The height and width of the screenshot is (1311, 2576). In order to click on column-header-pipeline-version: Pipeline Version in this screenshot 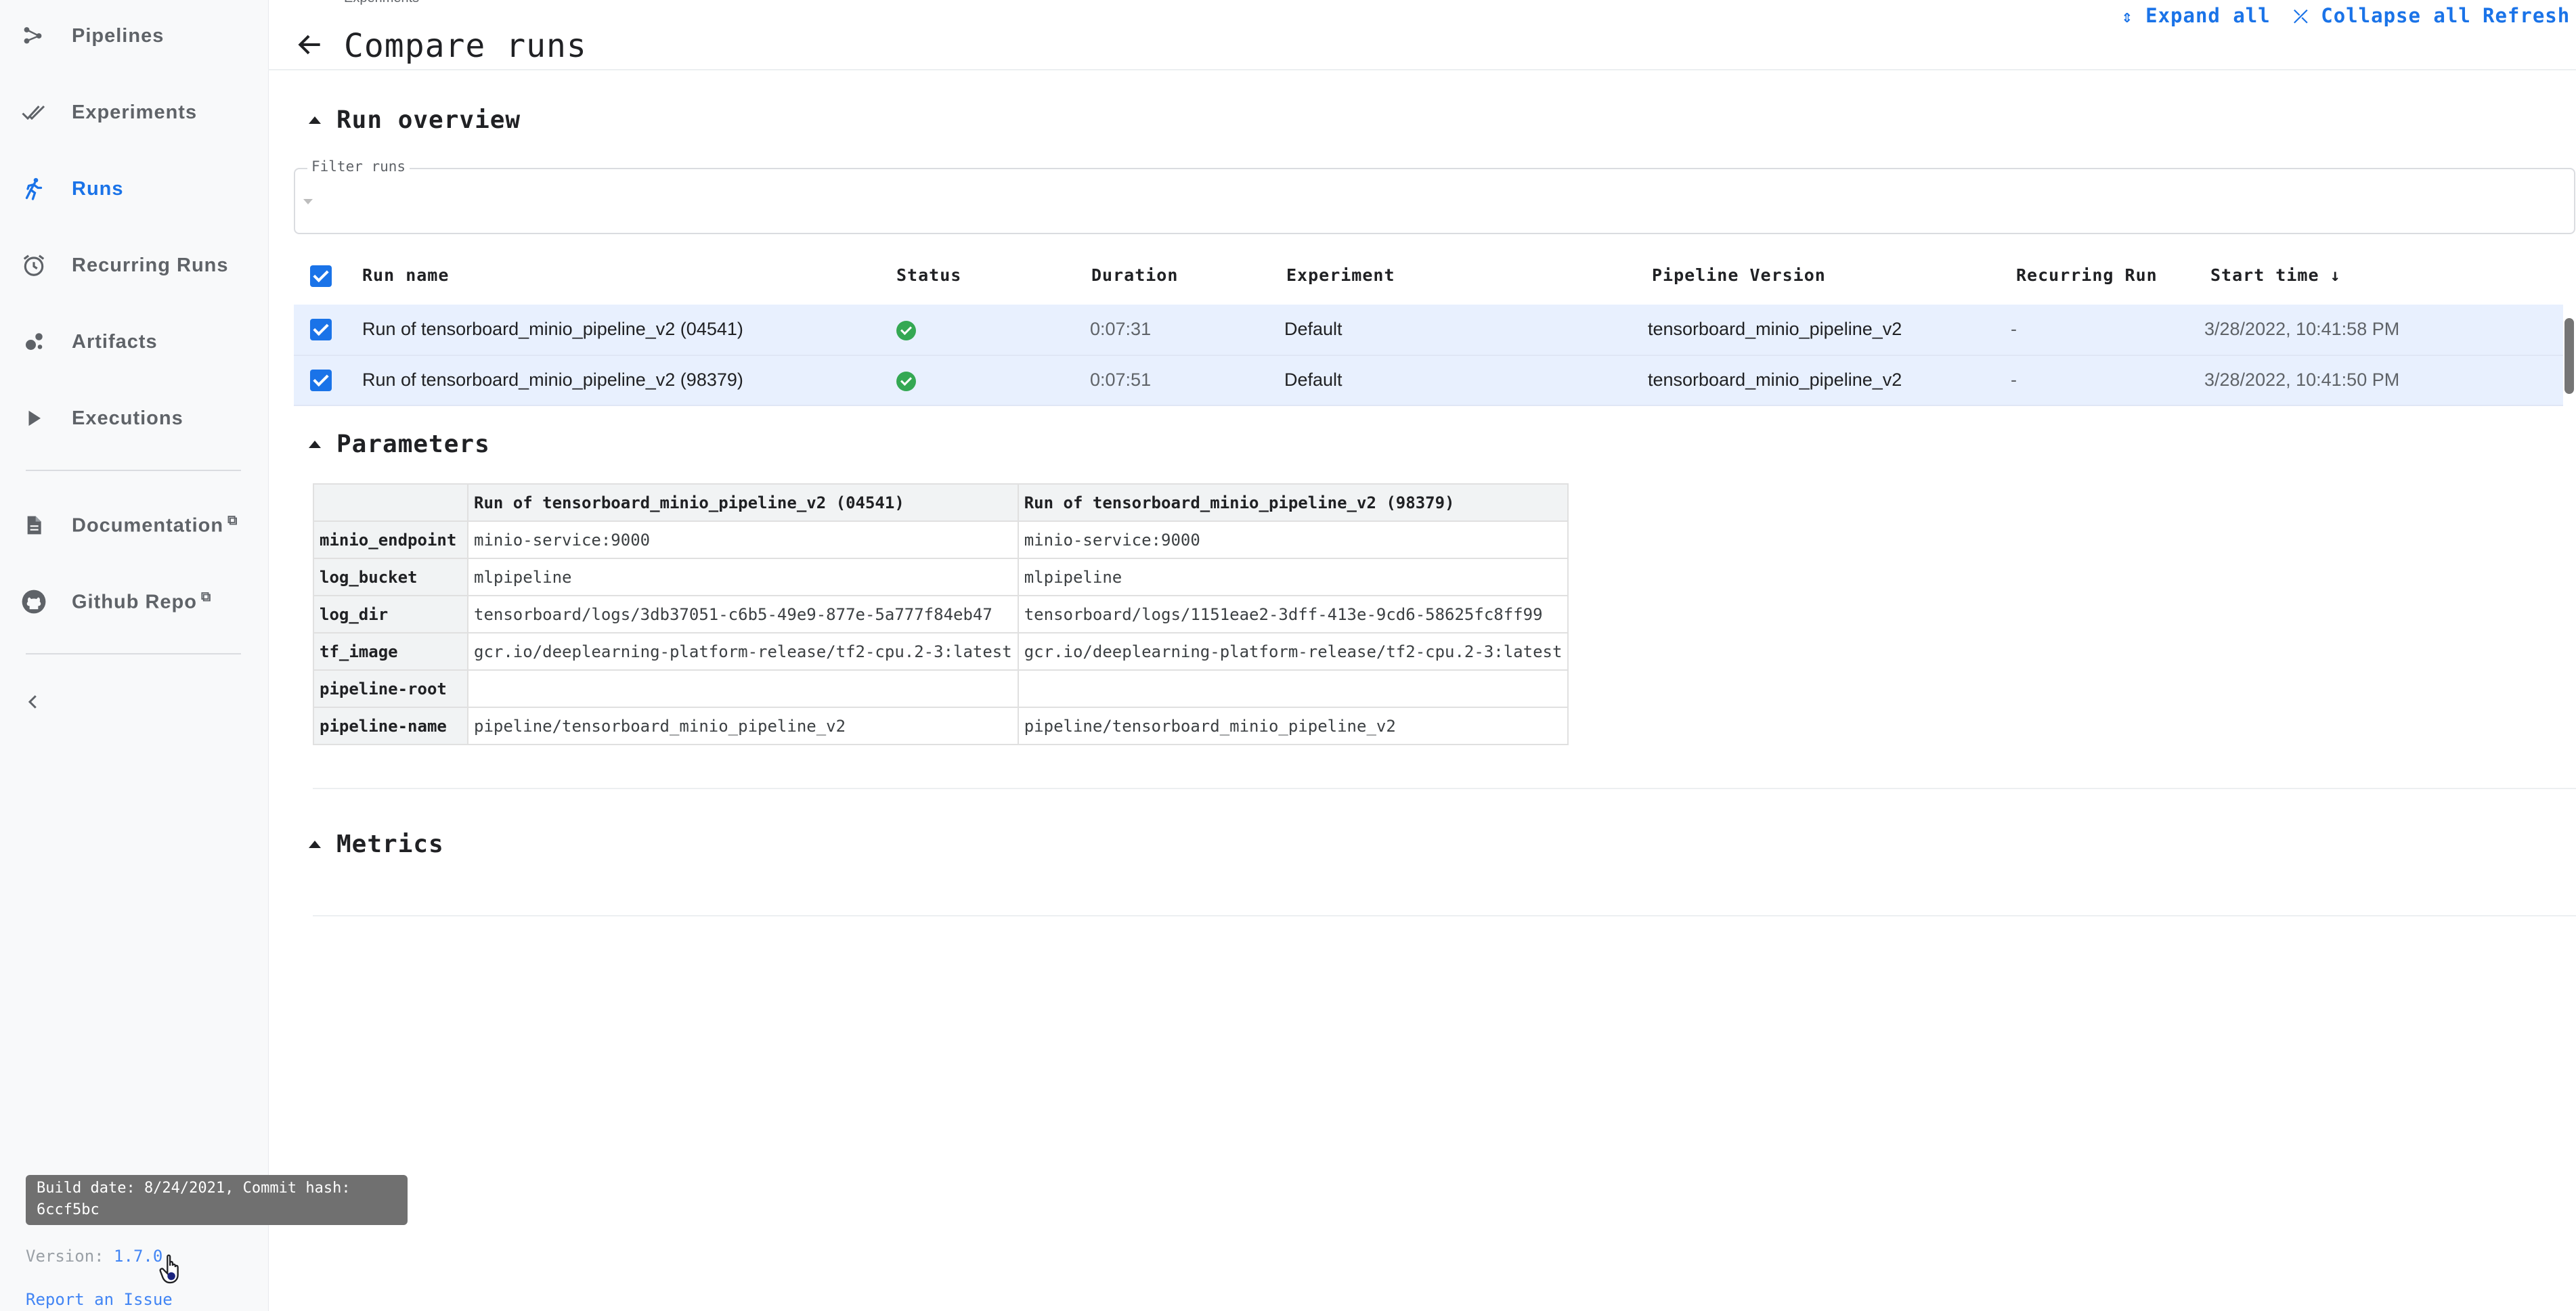, I will do `click(1739, 275)`.